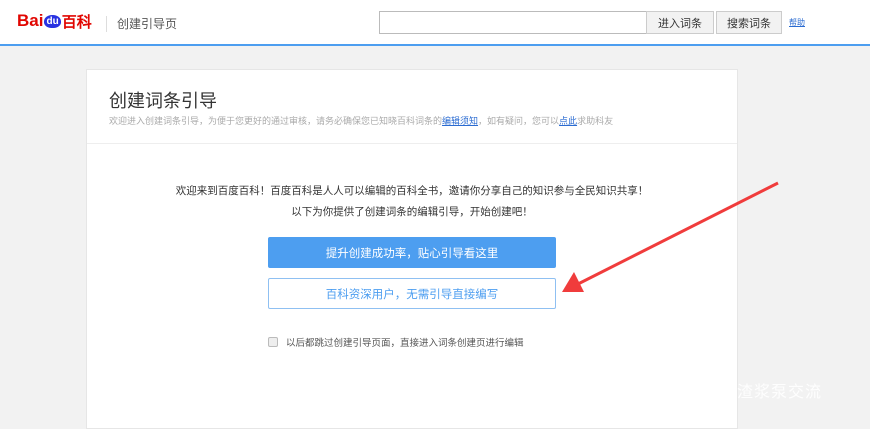 This screenshot has height=429, width=870. I want to click on red-arrow-annotation-icon, so click(670, 236).